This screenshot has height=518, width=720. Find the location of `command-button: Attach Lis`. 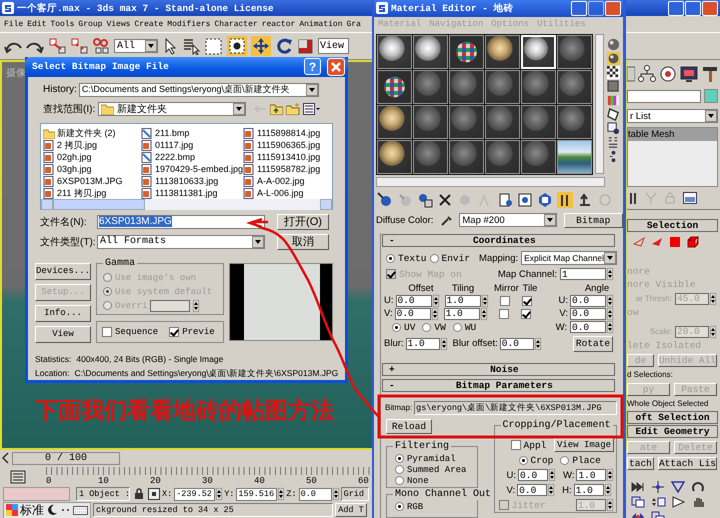

command-button: Attach Lis is located at coordinates (687, 463).